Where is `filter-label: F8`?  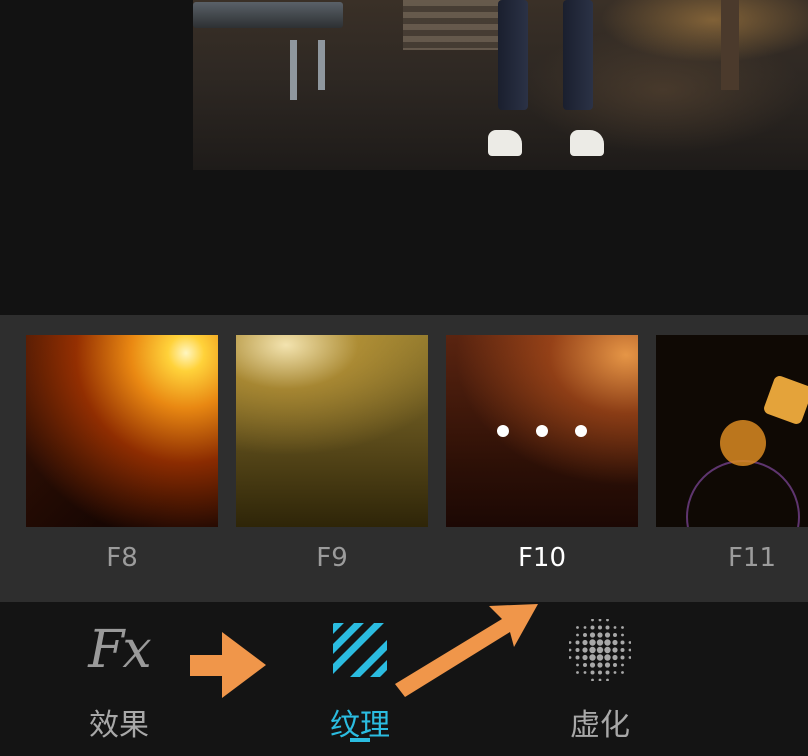
filter-label: F8 is located at coordinates (122, 558).